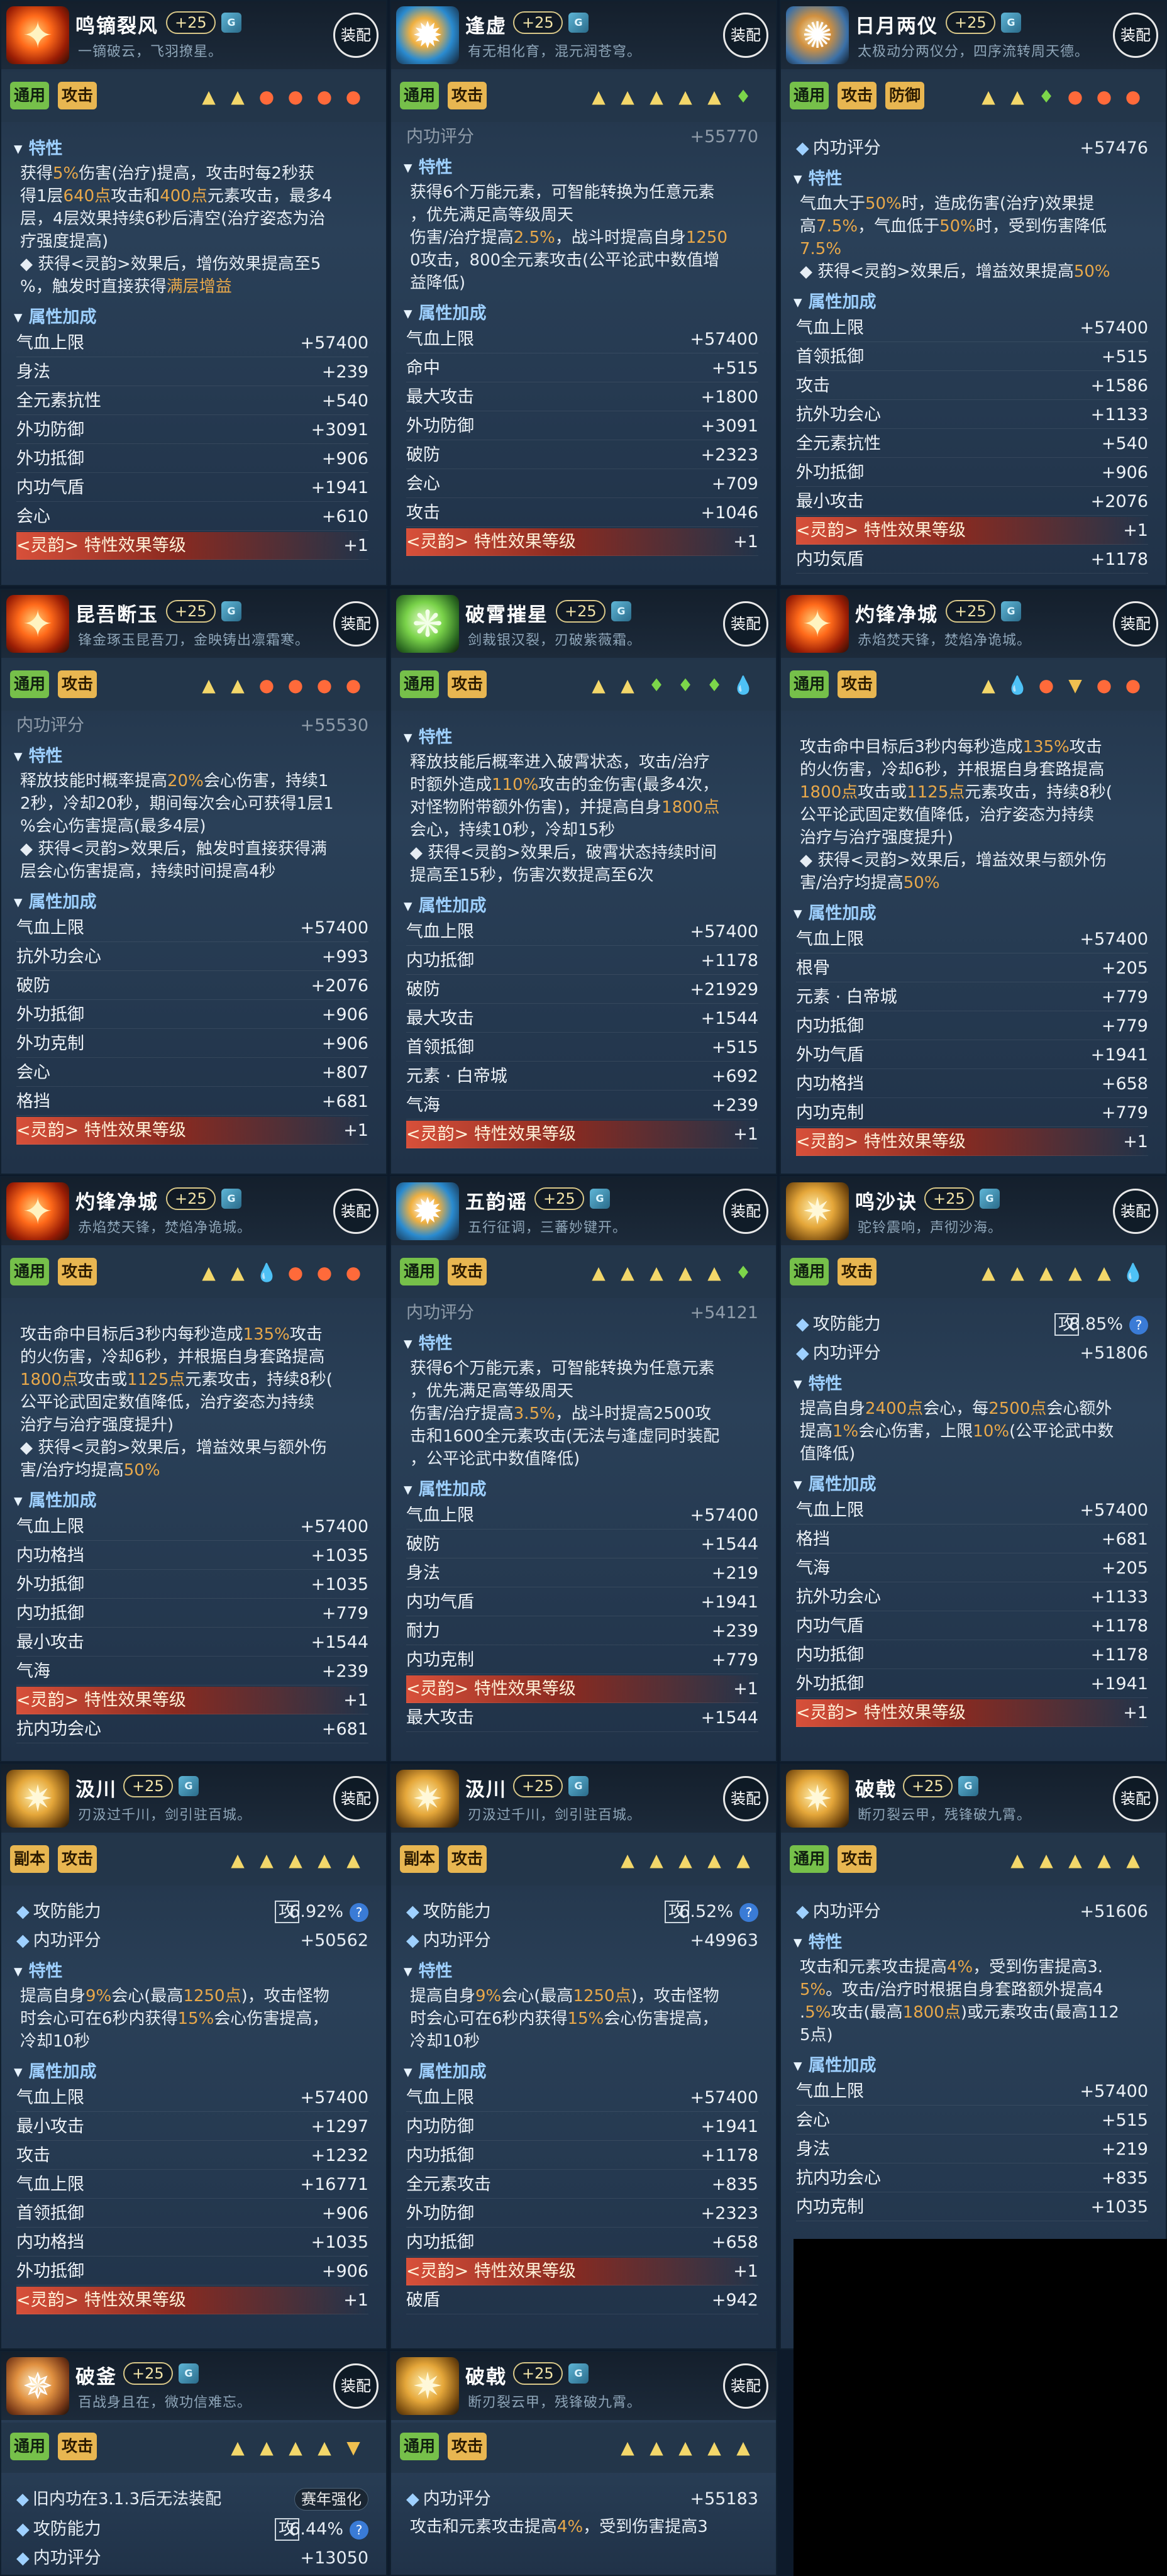 The width and height of the screenshot is (1167, 2576). I want to click on attribute-row: 最大攻击 +1544, so click(582, 1718).